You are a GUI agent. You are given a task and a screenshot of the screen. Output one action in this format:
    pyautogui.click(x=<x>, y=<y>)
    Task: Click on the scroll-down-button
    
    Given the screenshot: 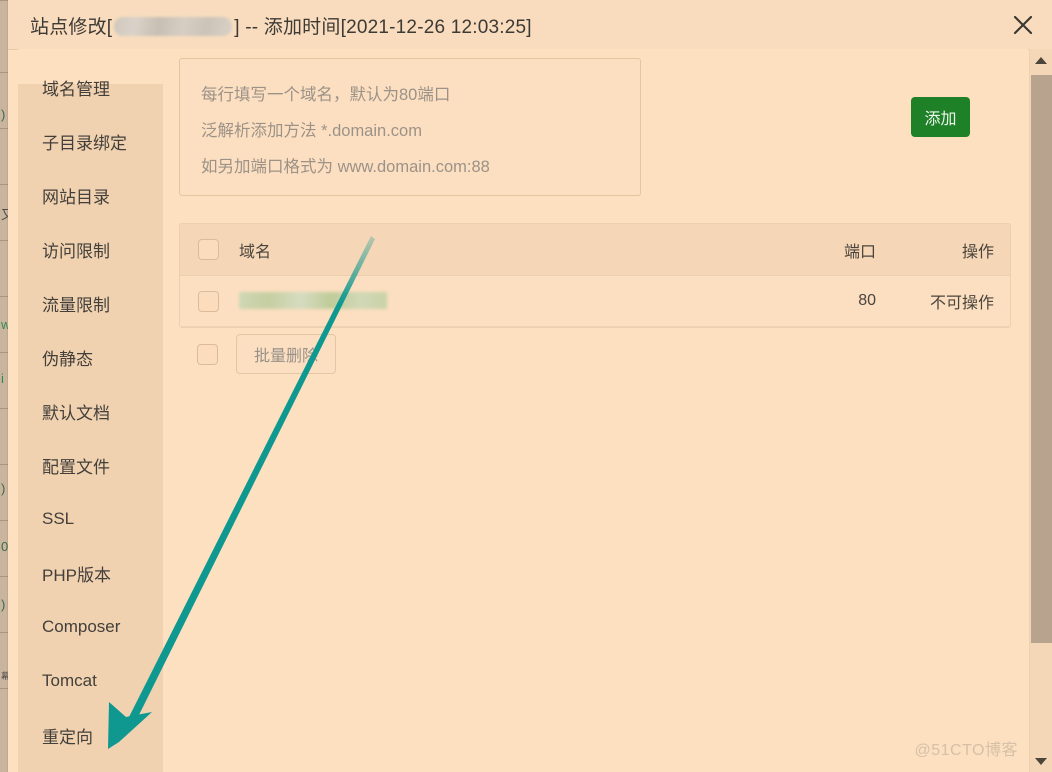 What is the action you would take?
    pyautogui.click(x=1041, y=761)
    